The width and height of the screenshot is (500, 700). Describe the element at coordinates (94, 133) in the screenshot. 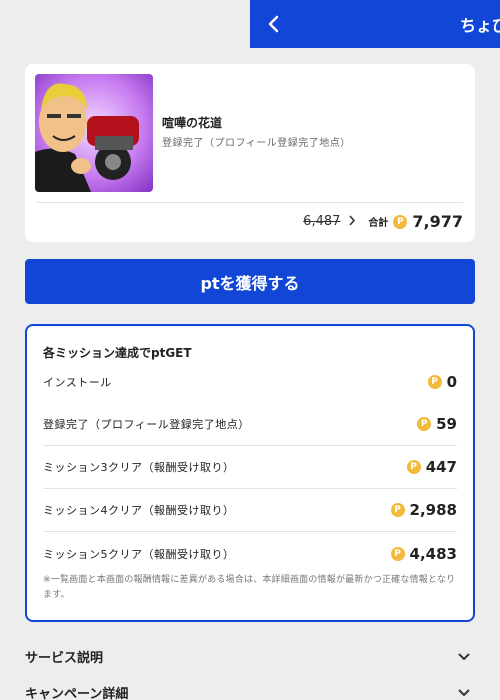

I see `app-thumbnail` at that location.